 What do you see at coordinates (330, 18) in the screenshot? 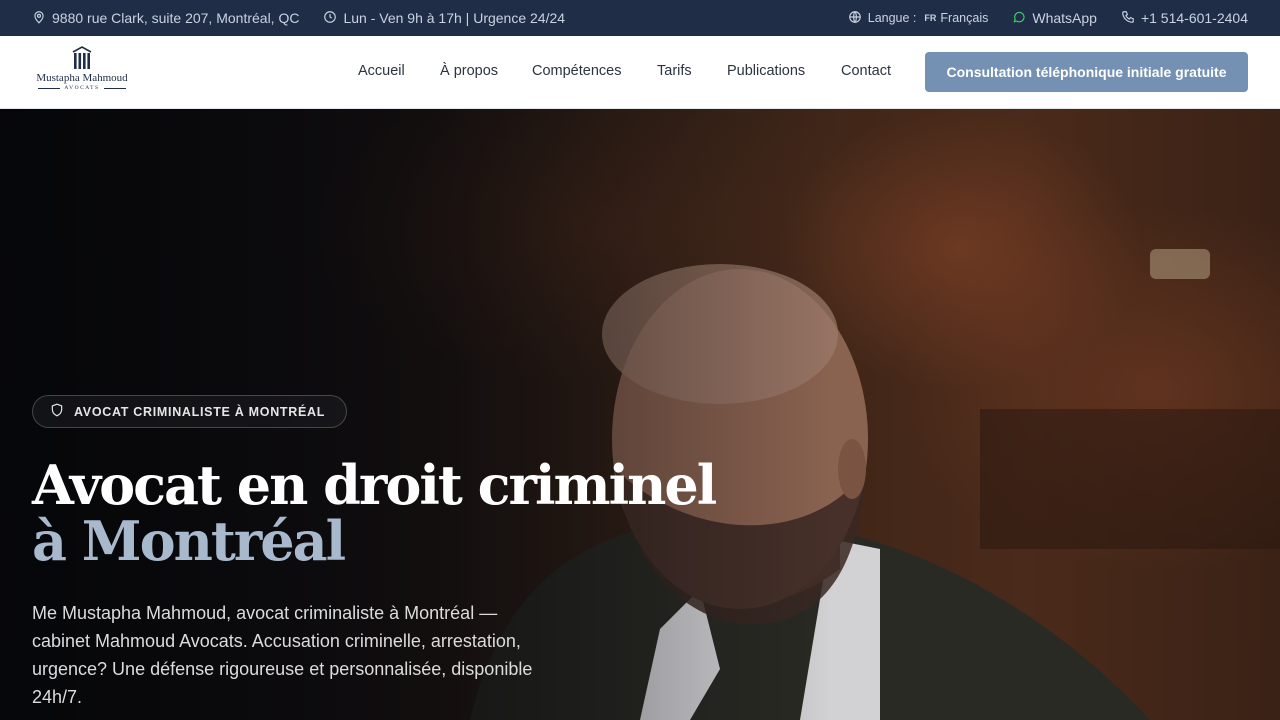
I see `clock-icon` at bounding box center [330, 18].